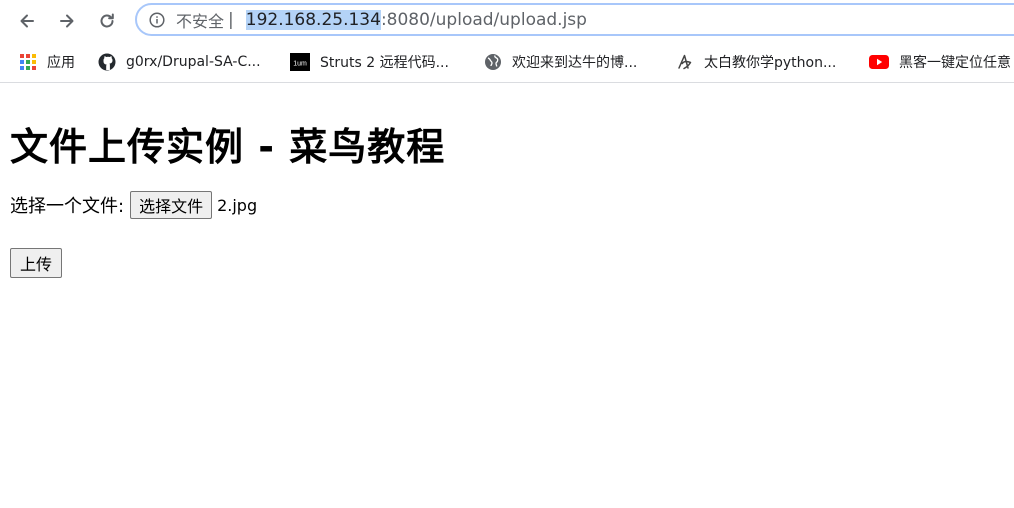 The width and height of the screenshot is (1014, 508). What do you see at coordinates (200, 20) in the screenshot?
I see `security-label: 不安全` at bounding box center [200, 20].